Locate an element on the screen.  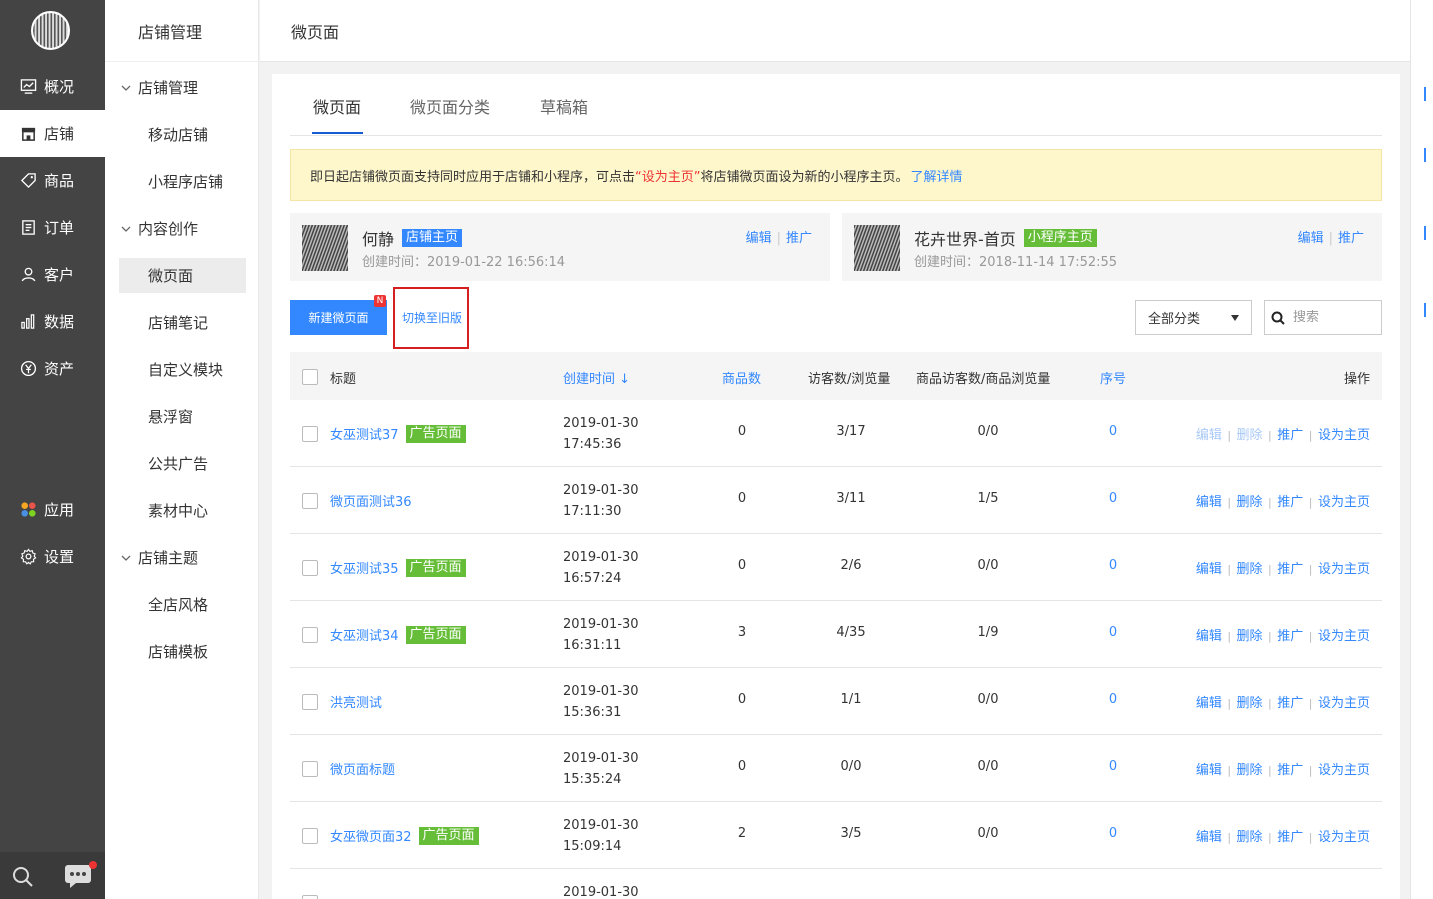
nav-item: 公共广告 is located at coordinates (182, 463).